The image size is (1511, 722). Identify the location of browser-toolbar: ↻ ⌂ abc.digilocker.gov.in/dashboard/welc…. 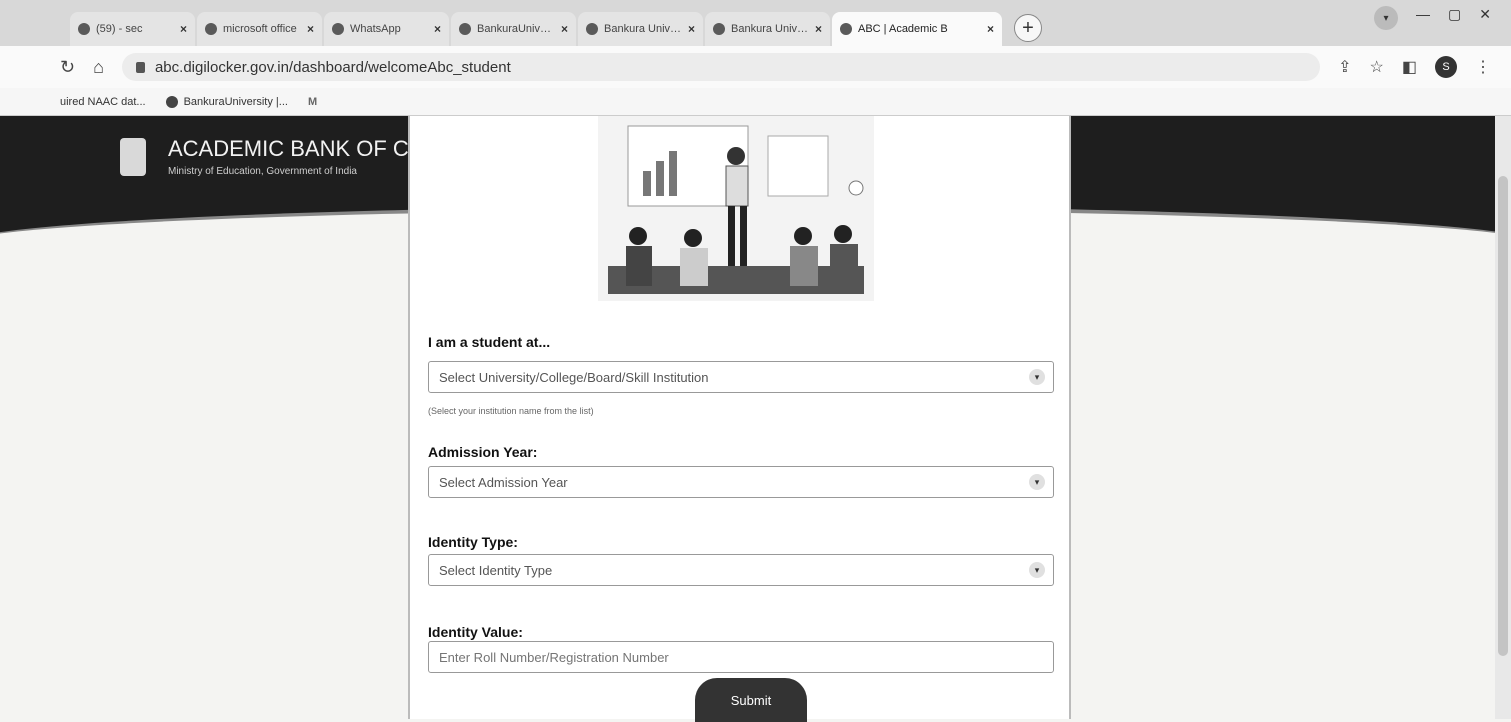
(755, 67).